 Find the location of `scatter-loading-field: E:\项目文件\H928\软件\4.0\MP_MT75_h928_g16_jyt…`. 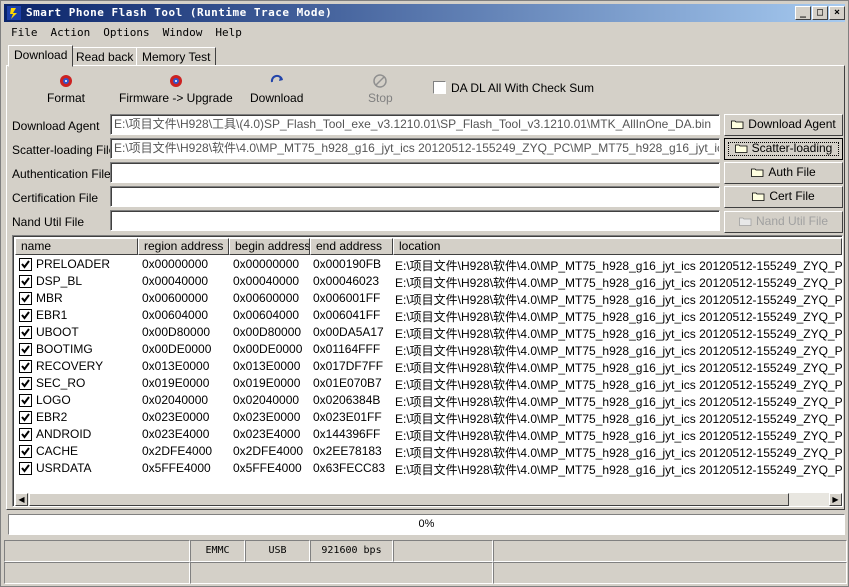

scatter-loading-field: E:\项目文件\H928\软件\4.0\MP_MT75_h928_g16_jyt… is located at coordinates (415, 148).